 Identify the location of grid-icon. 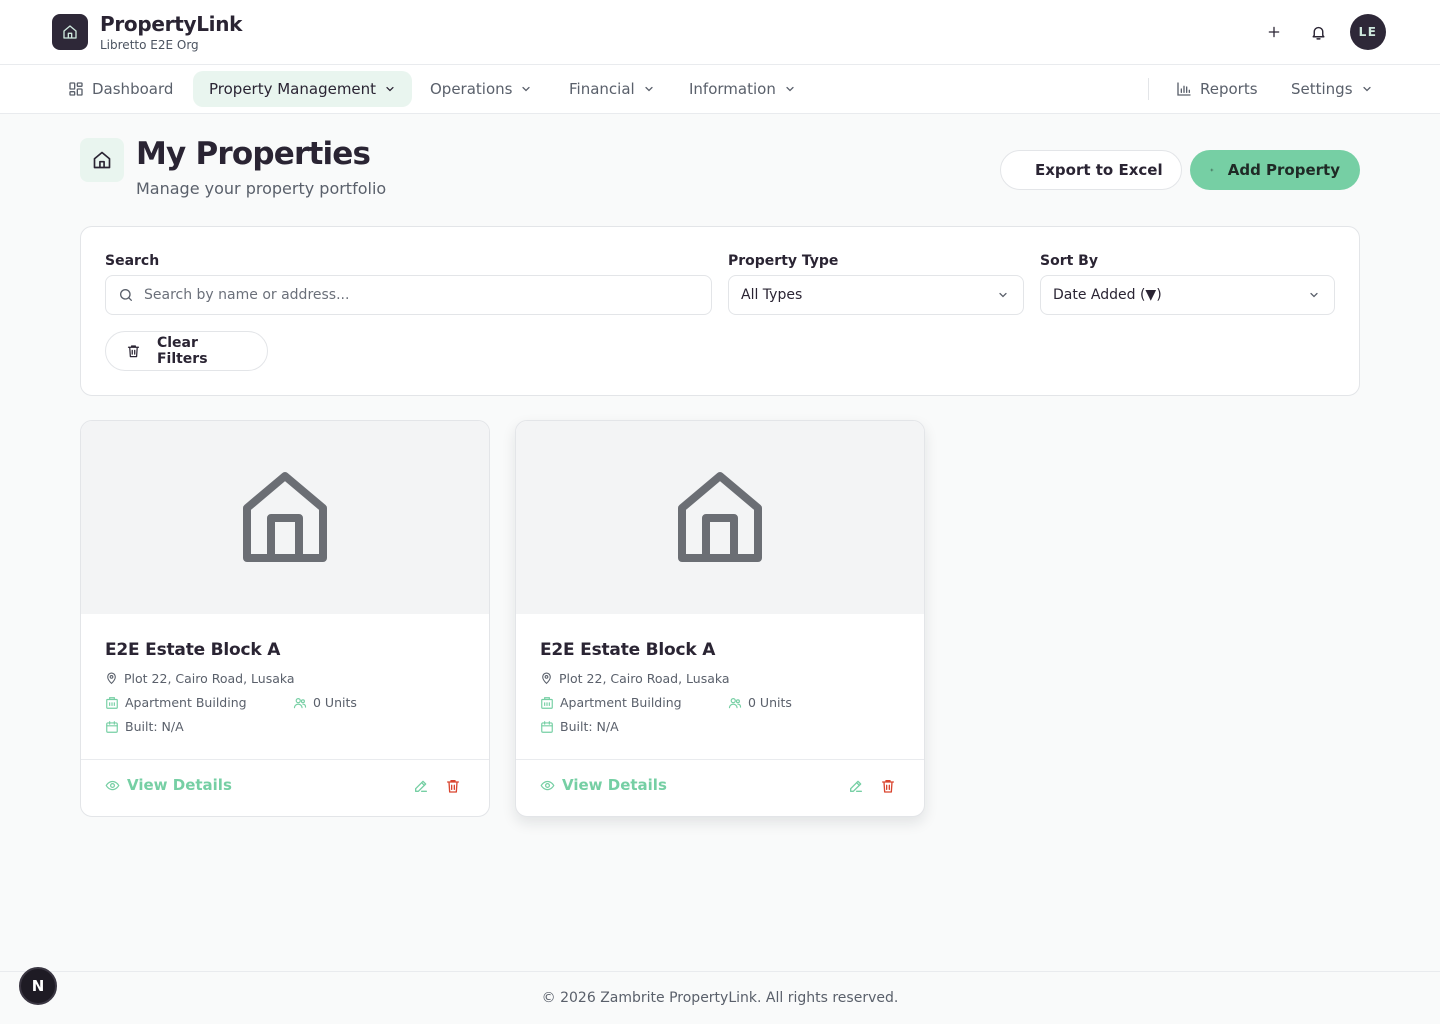
(76, 89).